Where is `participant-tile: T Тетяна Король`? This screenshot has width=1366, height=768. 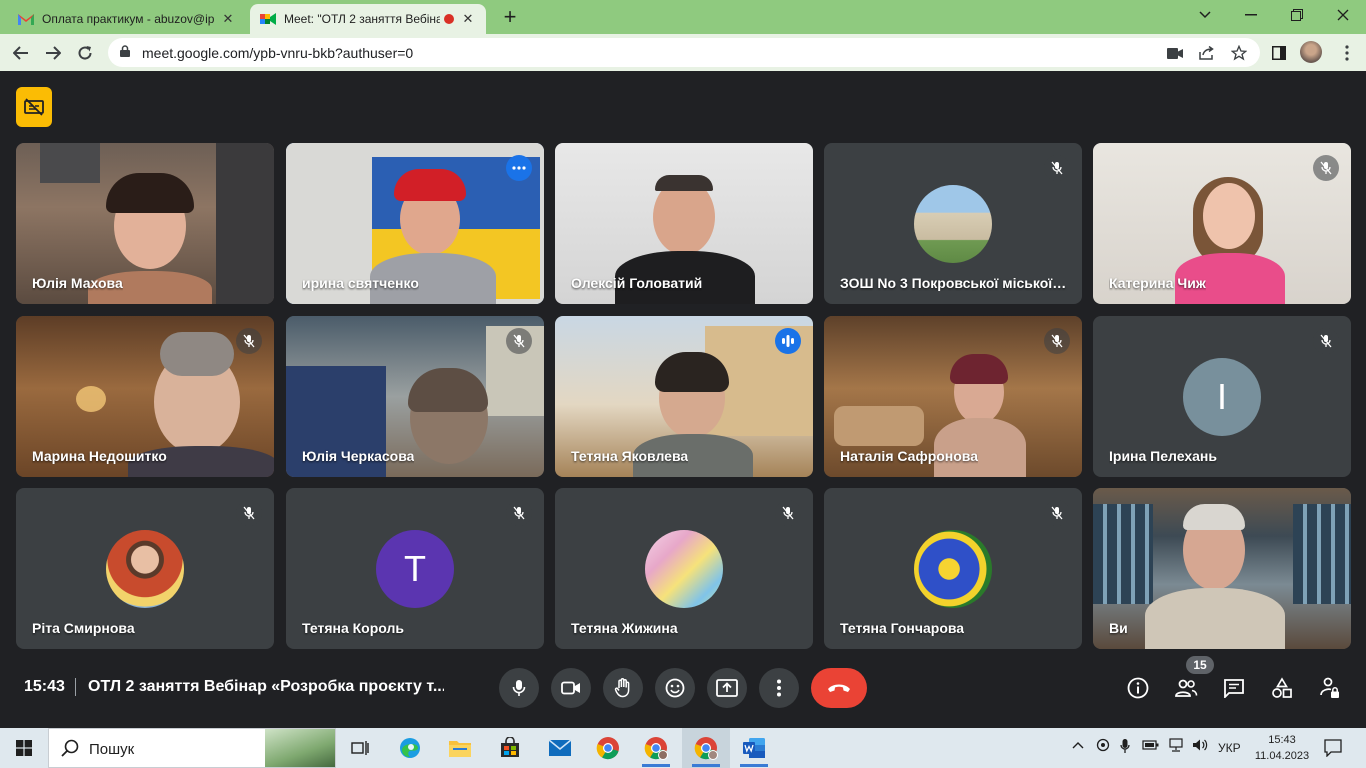 participant-tile: T Тетяна Король is located at coordinates (415, 568).